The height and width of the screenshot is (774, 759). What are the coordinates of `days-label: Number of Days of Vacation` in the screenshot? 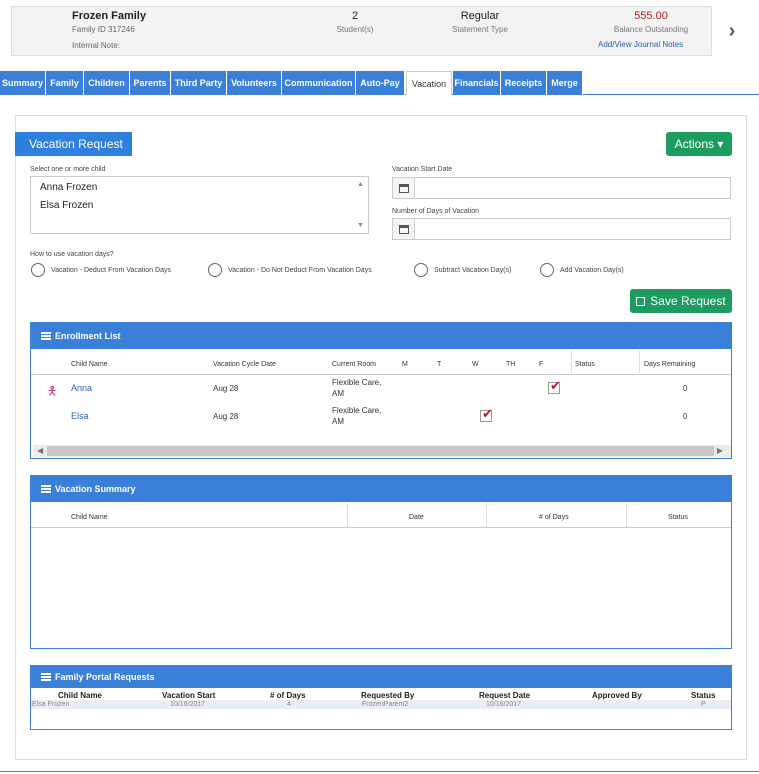 It's located at (436, 211).